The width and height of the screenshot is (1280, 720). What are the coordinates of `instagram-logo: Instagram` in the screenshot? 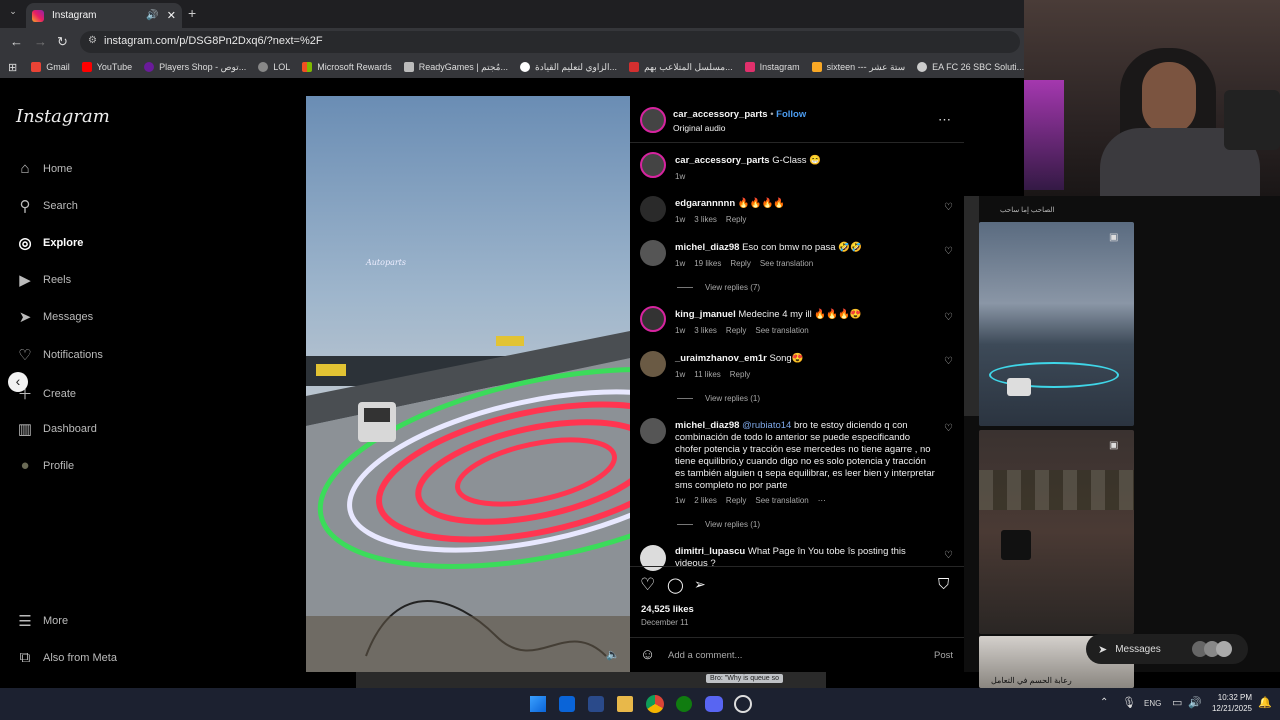 It's located at (63, 116).